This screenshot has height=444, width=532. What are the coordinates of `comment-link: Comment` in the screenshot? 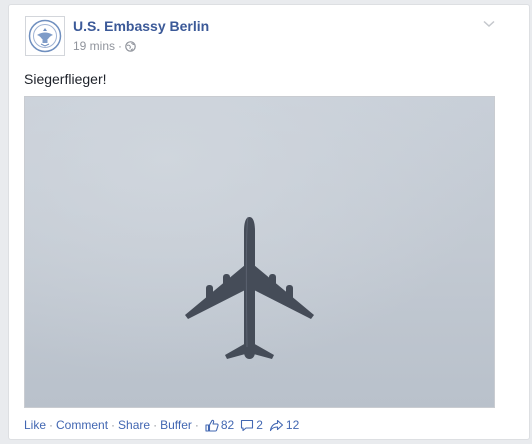 It's located at (82, 425).